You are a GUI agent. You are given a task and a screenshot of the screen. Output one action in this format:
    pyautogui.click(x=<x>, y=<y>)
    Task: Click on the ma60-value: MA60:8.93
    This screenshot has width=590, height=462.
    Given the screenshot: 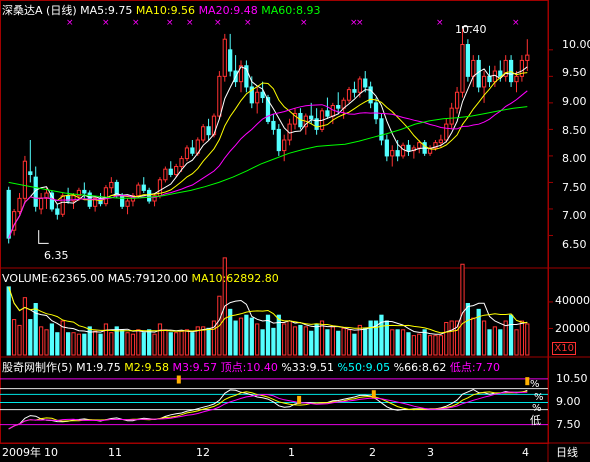 What is the action you would take?
    pyautogui.click(x=291, y=10)
    